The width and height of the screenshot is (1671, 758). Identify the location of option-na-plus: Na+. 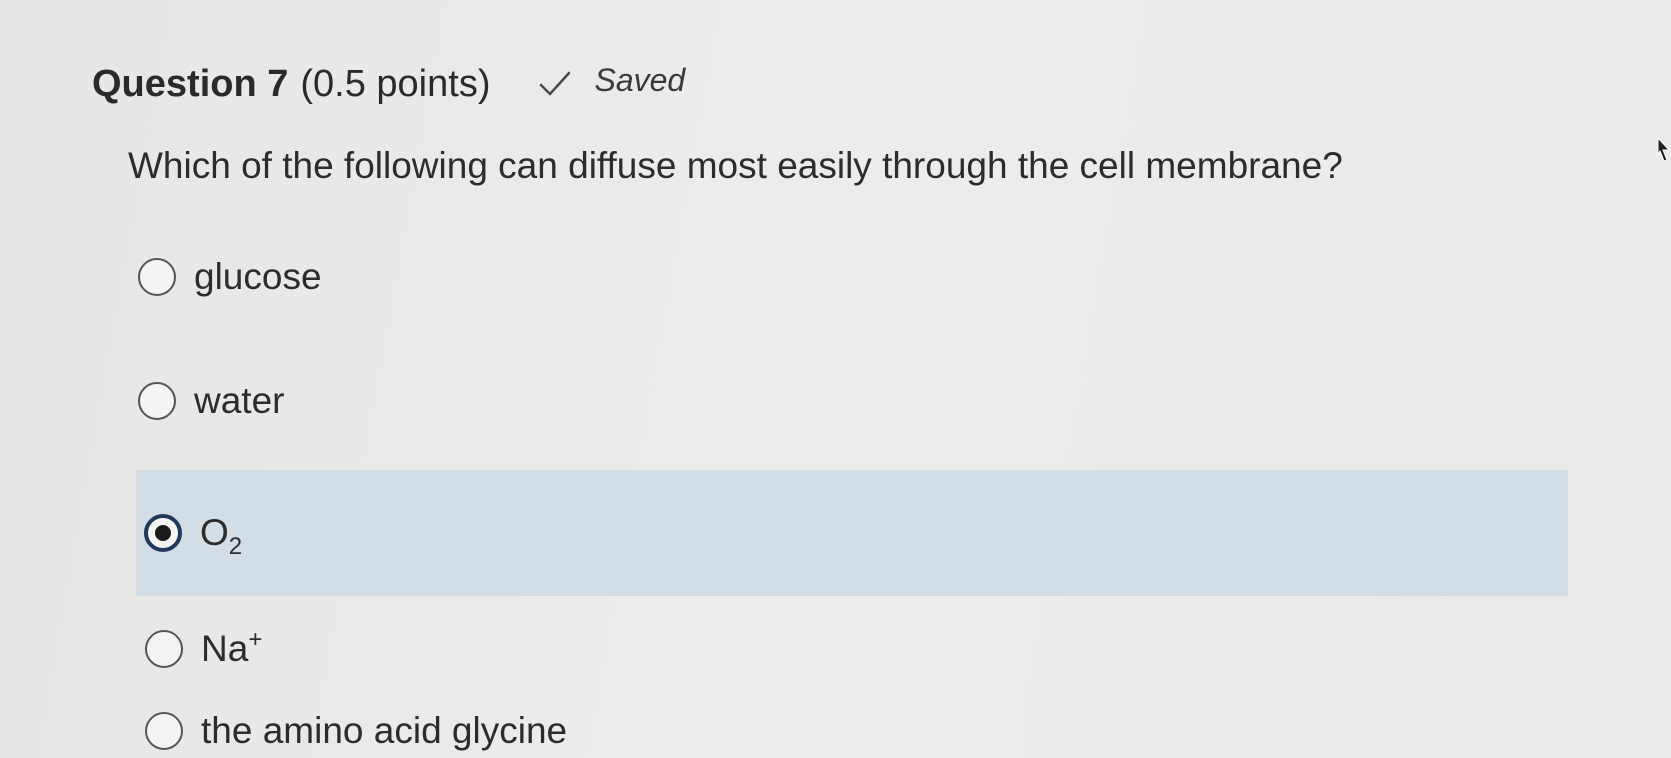
(204, 648).